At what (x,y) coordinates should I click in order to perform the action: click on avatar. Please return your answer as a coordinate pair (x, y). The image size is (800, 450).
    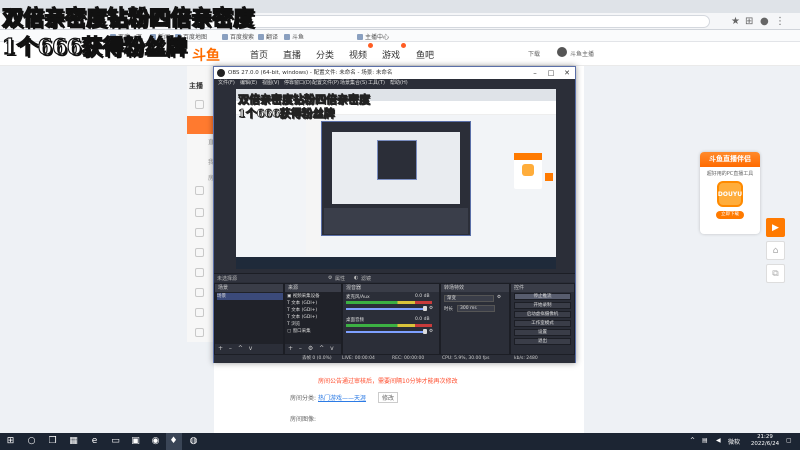
    Looking at the image, I should click on (562, 52).